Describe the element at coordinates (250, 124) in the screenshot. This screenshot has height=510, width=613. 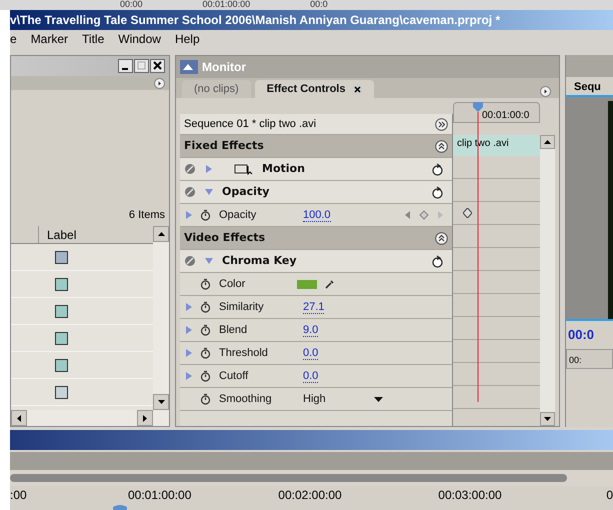
I see `clip-name: Sequence 01 * clip two .avi` at that location.